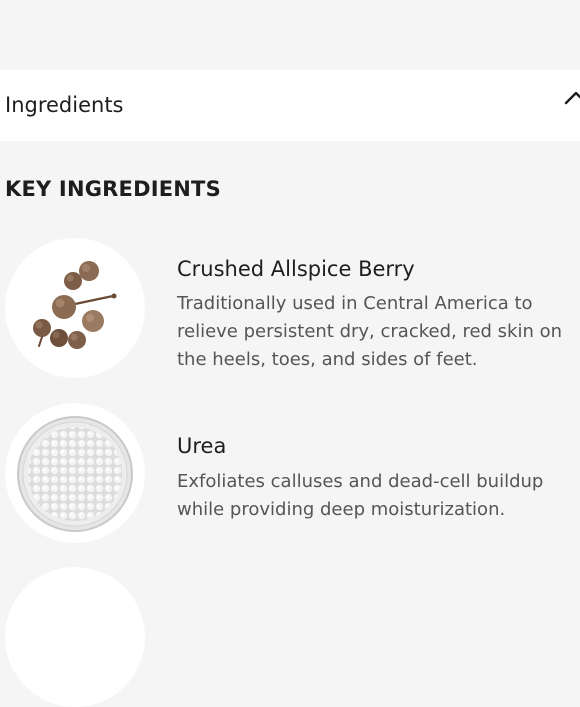  What do you see at coordinates (75, 473) in the screenshot?
I see `urea-beads-dish-image` at bounding box center [75, 473].